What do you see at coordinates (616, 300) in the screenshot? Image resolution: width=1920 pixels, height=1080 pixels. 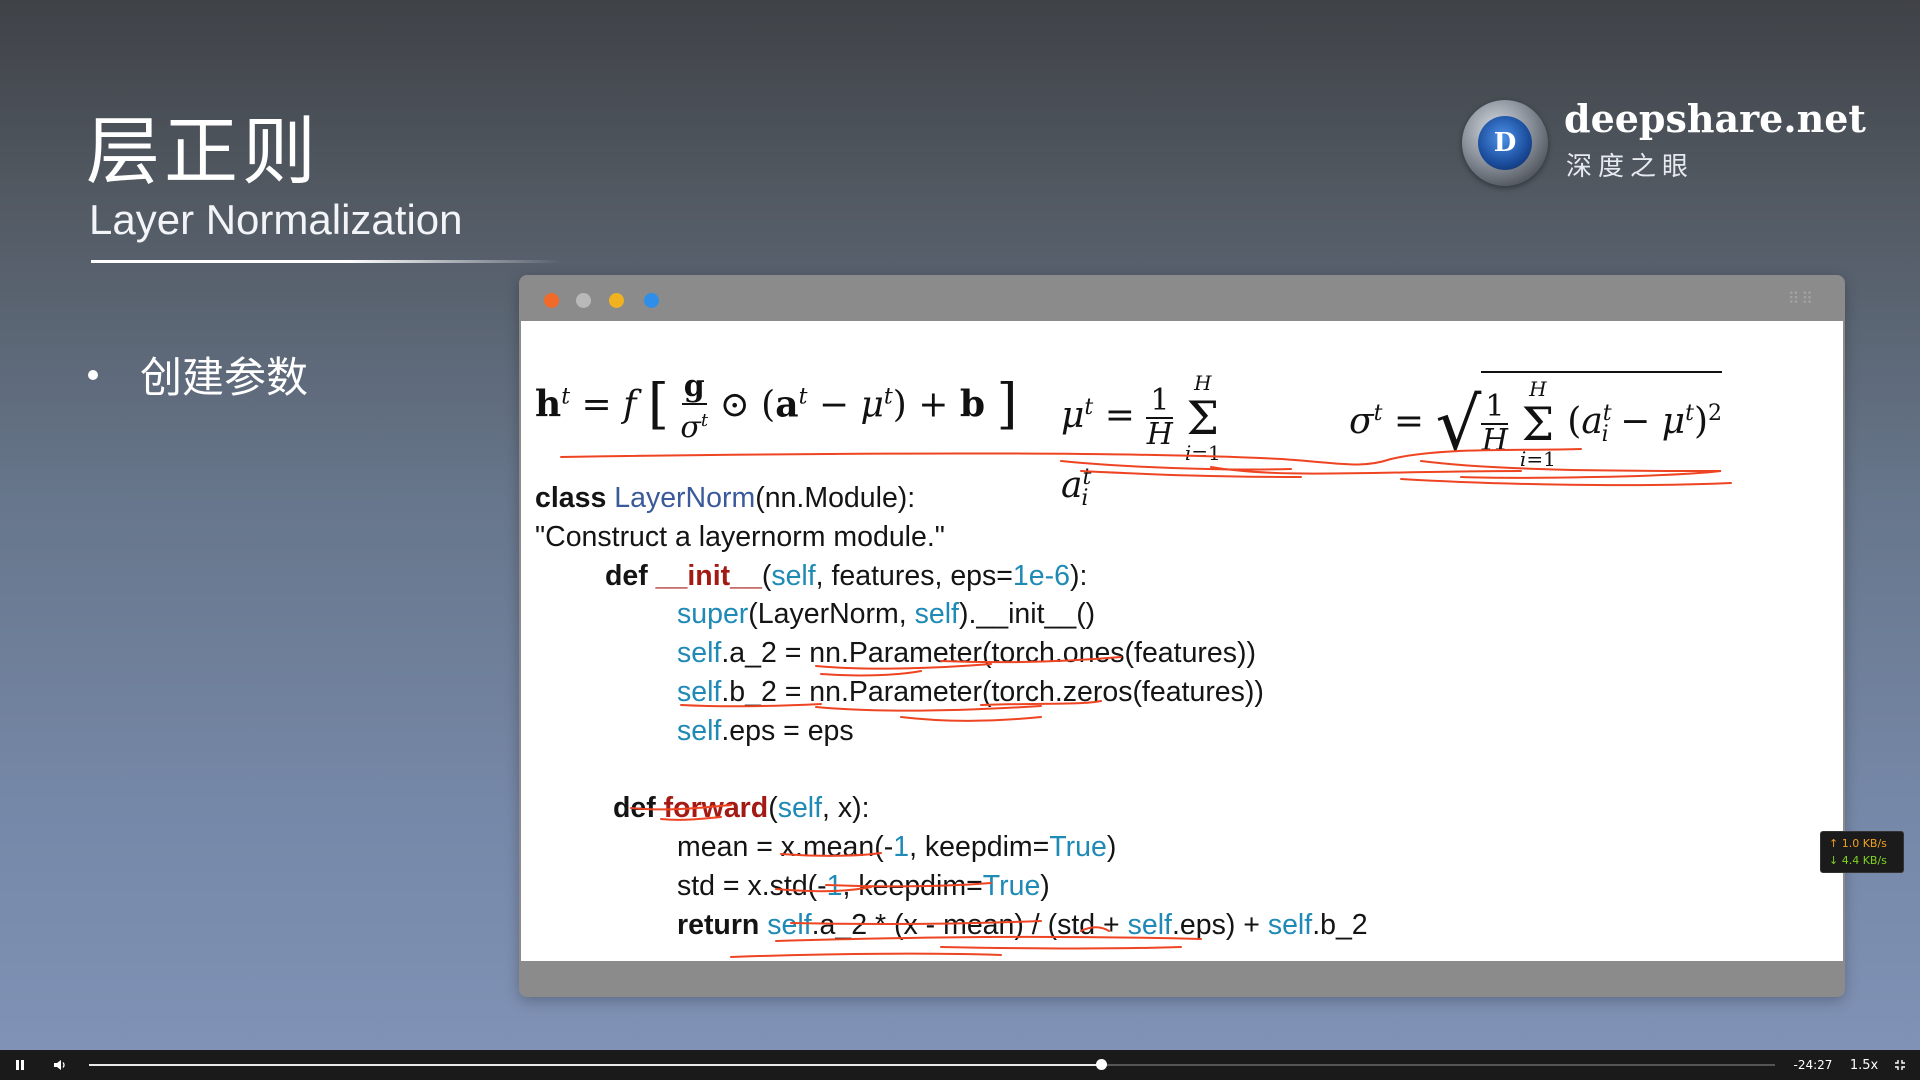 I see `minimize-dot-icon` at bounding box center [616, 300].